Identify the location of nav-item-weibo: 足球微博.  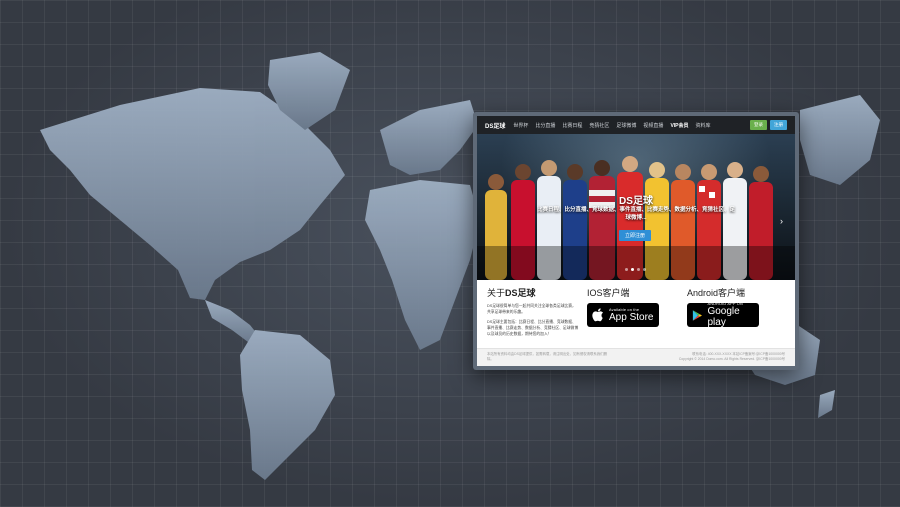
(626, 125).